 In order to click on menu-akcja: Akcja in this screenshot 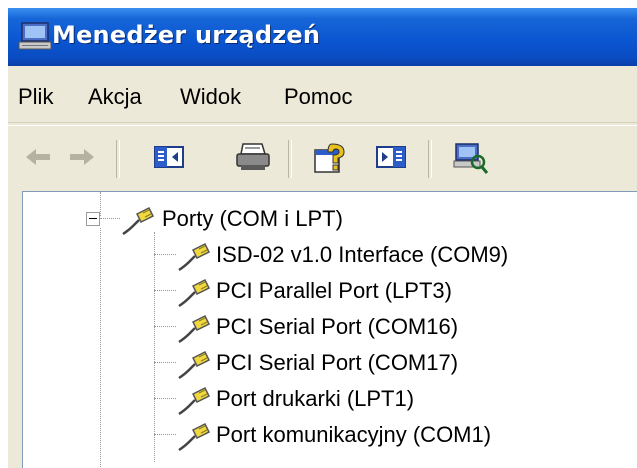, I will do `click(115, 97)`.